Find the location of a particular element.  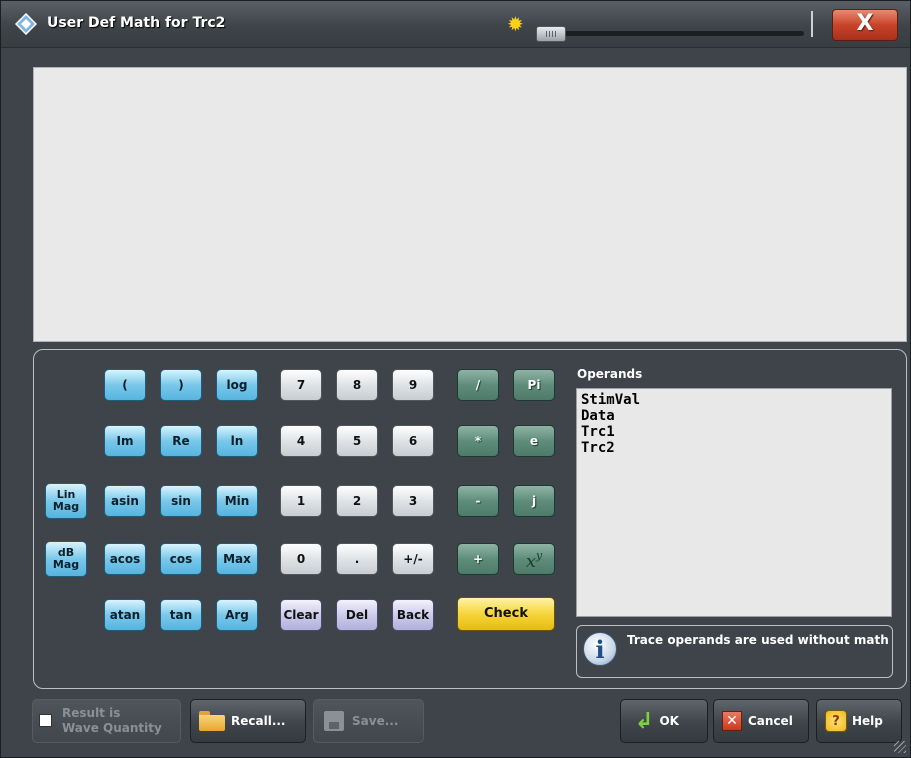

key-db-mag: dB Mag is located at coordinates (66, 559).